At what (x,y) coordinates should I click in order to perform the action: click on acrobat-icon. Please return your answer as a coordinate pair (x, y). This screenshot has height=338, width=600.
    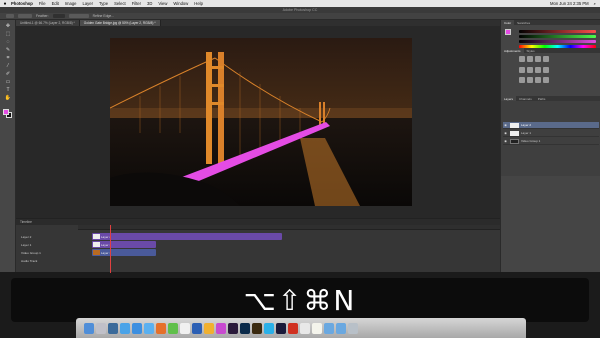
    Looking at the image, I should click on (293, 328).